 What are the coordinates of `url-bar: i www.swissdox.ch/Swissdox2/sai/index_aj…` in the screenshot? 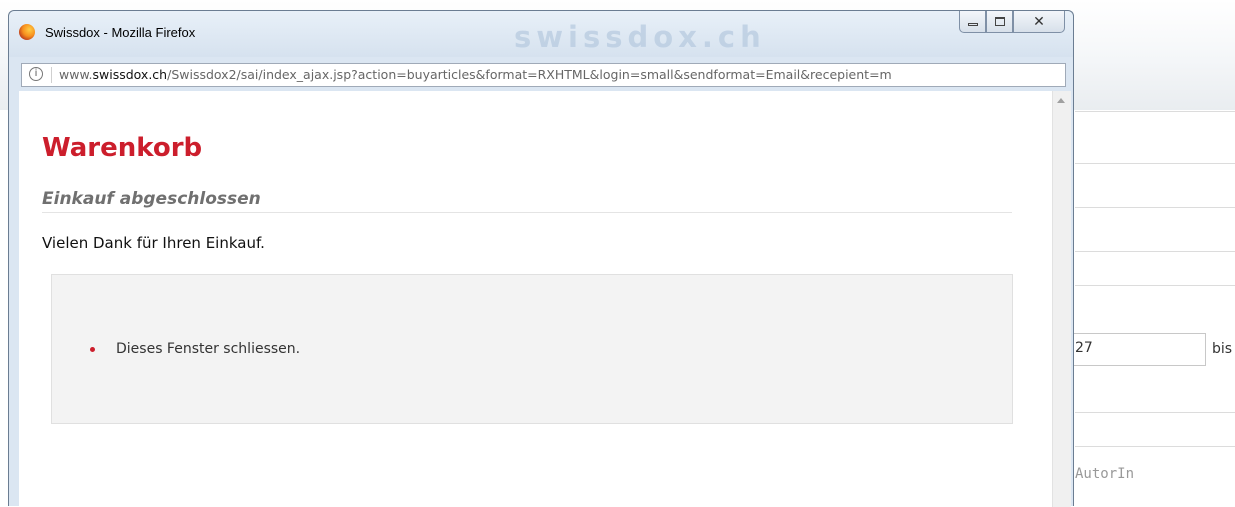 It's located at (543, 75).